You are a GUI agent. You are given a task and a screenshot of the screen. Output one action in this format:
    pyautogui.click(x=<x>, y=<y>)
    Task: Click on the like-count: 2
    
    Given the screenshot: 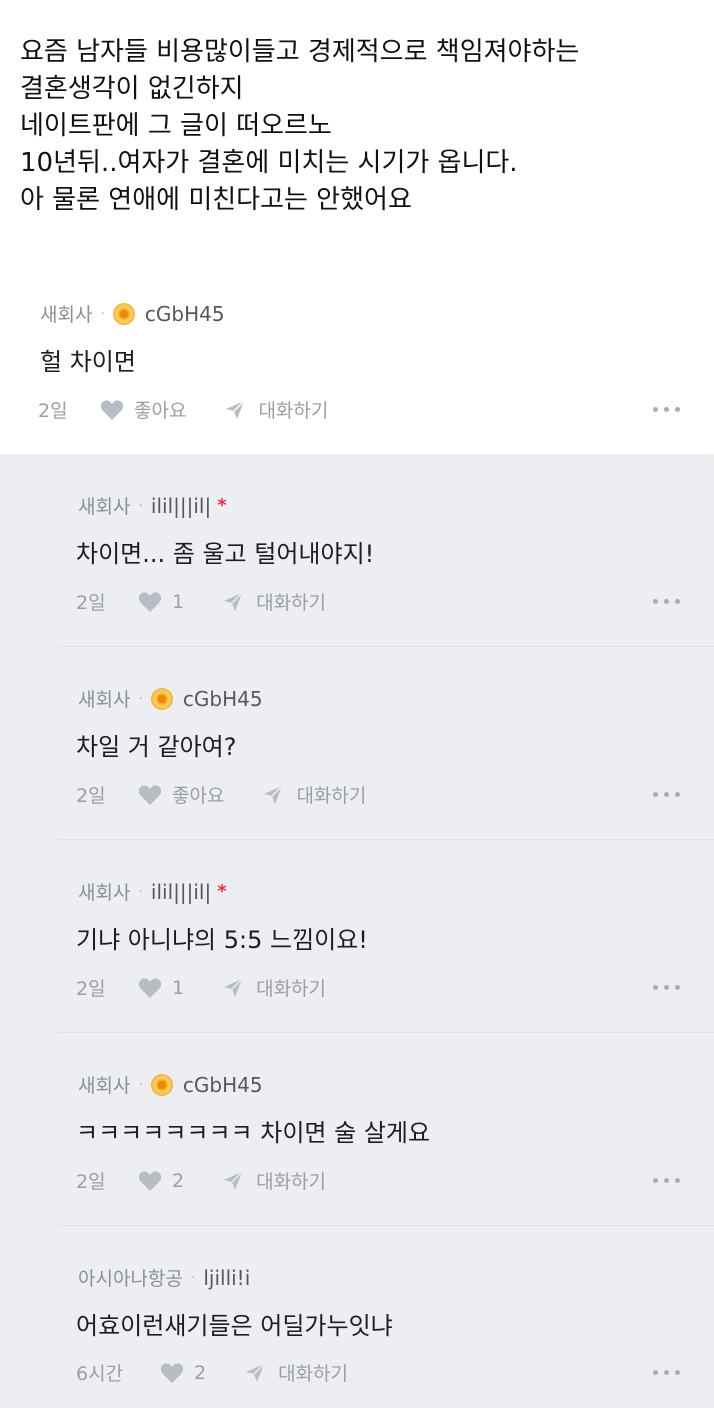 What is the action you would take?
    pyautogui.click(x=200, y=1372)
    